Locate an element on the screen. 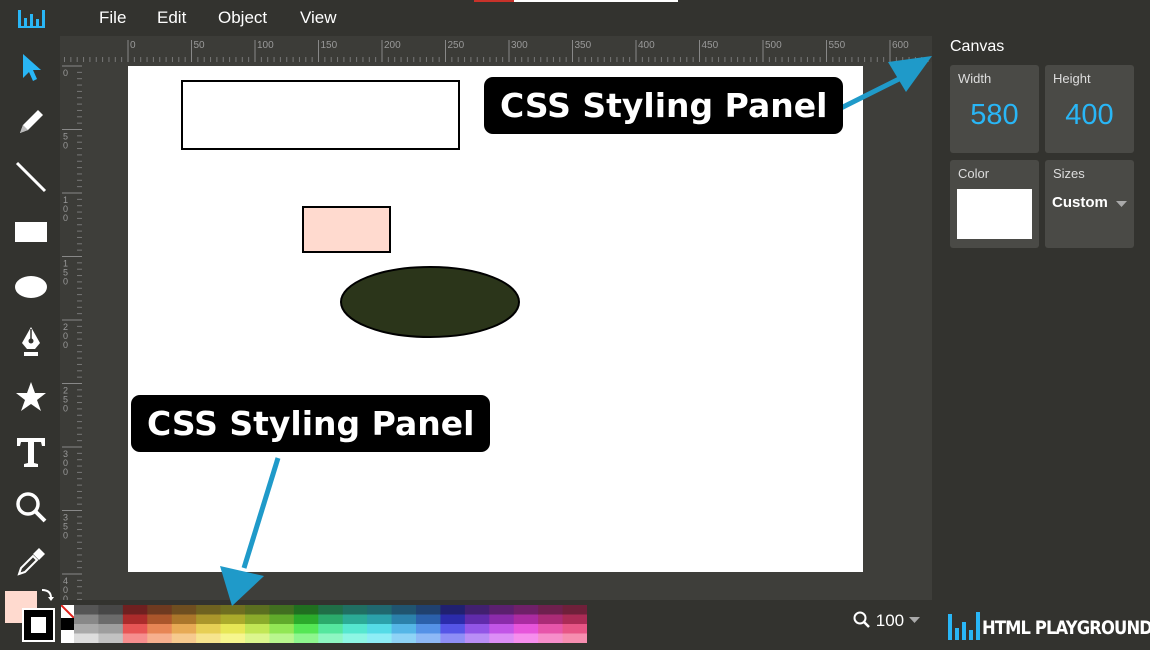 The width and height of the screenshot is (1150, 650). color-label: Color is located at coordinates (974, 173).